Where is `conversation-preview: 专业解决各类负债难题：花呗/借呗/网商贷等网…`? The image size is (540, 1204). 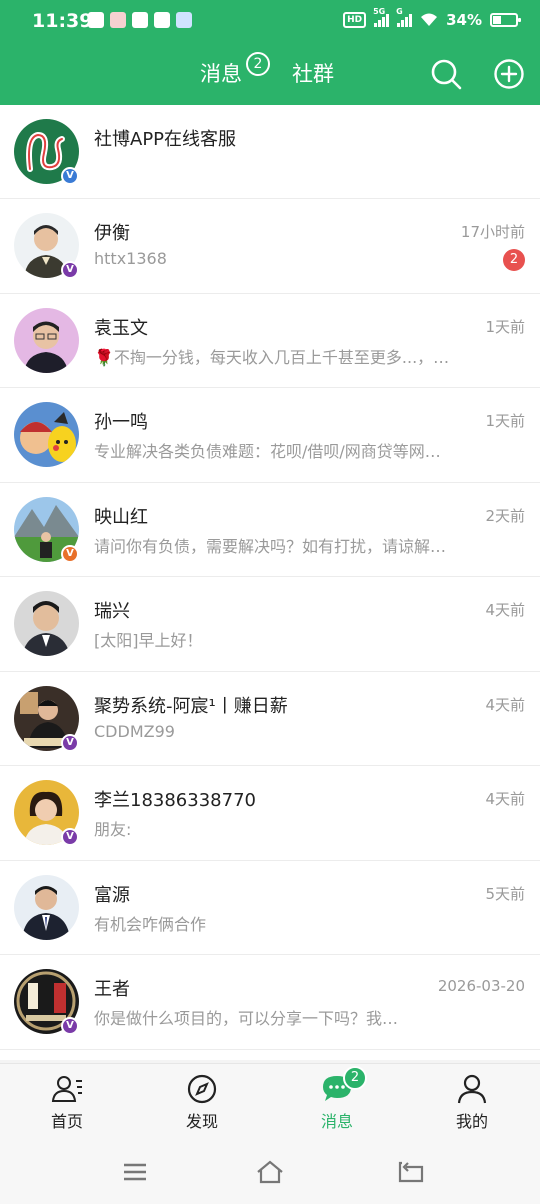
conversation-preview: 专业解决各类负债难题：花呗/借呗/网商贷等网… is located at coordinates (267, 451).